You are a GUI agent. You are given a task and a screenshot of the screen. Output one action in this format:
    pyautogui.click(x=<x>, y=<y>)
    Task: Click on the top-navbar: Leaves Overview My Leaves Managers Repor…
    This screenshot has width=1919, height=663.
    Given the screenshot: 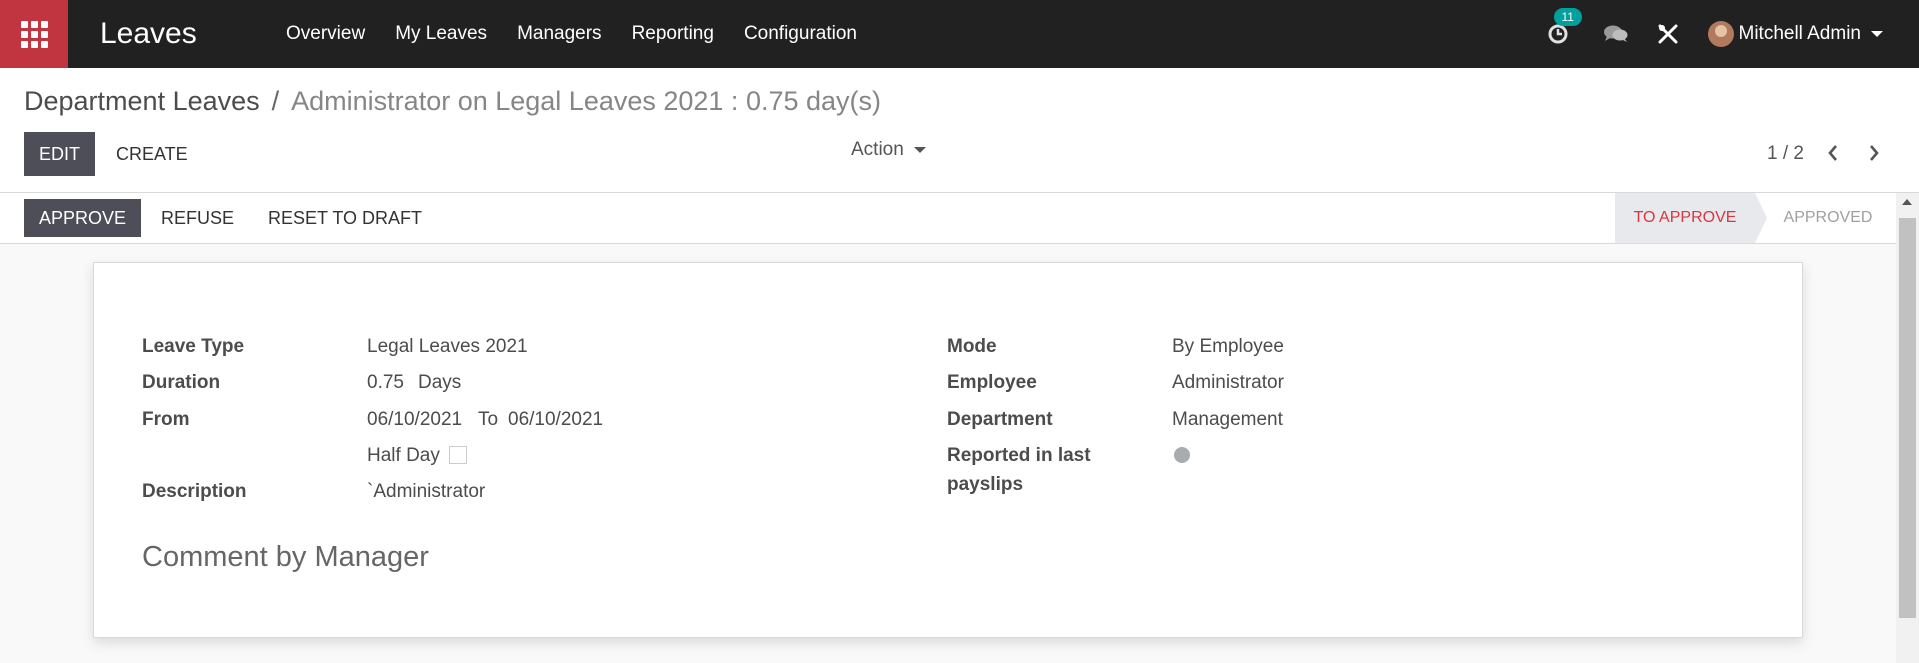 What is the action you would take?
    pyautogui.click(x=959, y=34)
    